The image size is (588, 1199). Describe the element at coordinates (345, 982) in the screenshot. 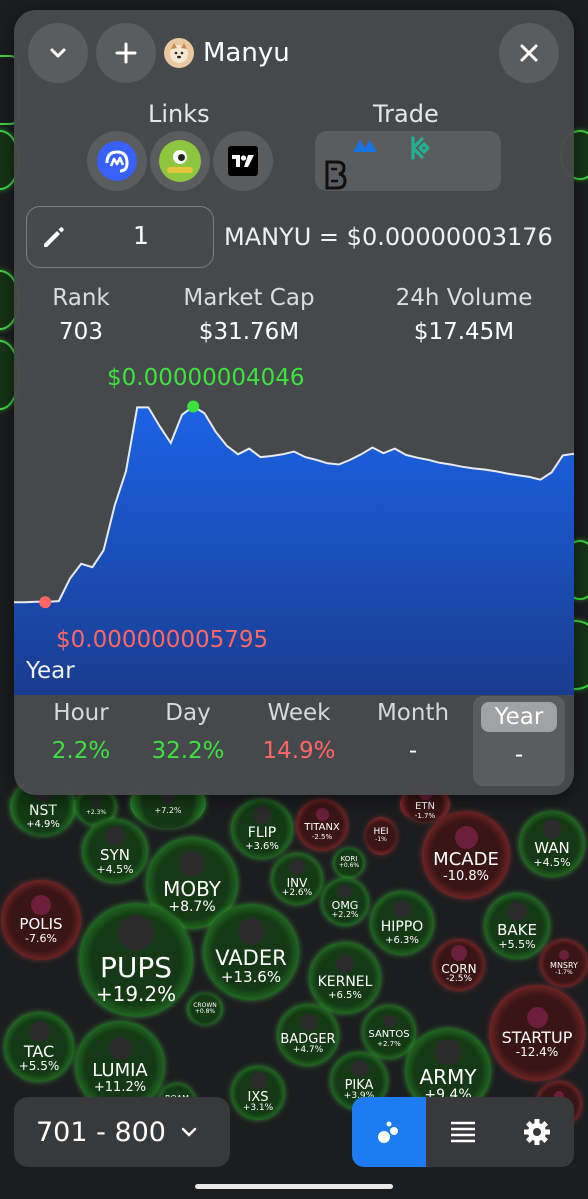

I see `coin-symbol: KERNEL` at that location.